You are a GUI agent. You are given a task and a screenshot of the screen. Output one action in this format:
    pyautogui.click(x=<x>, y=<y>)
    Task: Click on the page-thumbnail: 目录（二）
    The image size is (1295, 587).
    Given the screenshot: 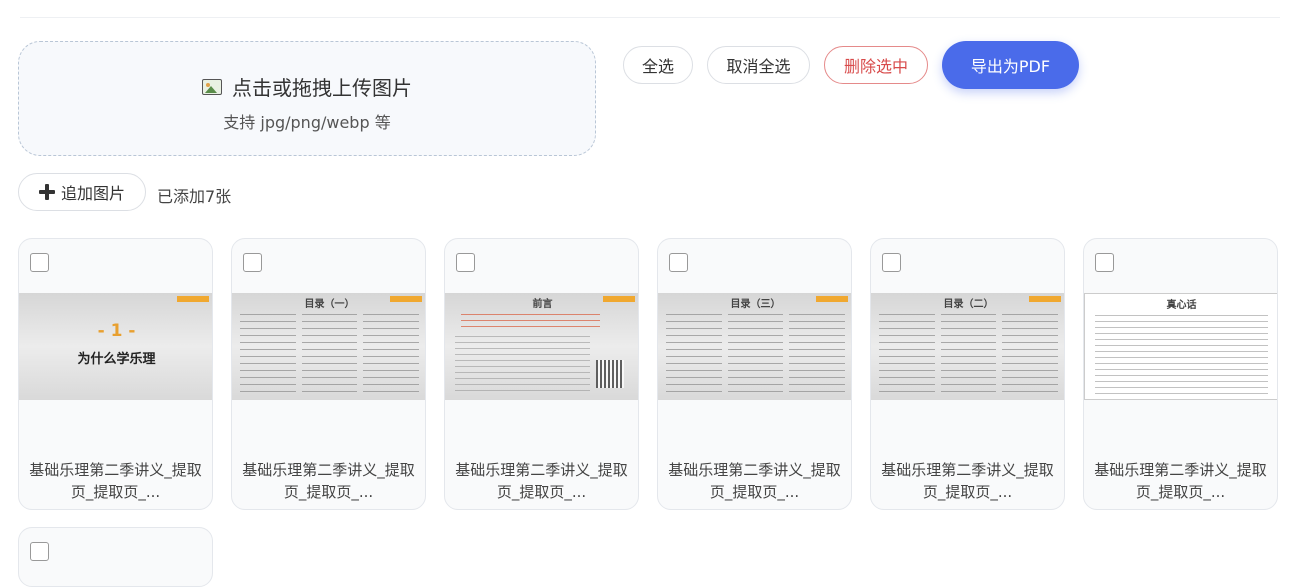 What is the action you would take?
    pyautogui.click(x=967, y=346)
    